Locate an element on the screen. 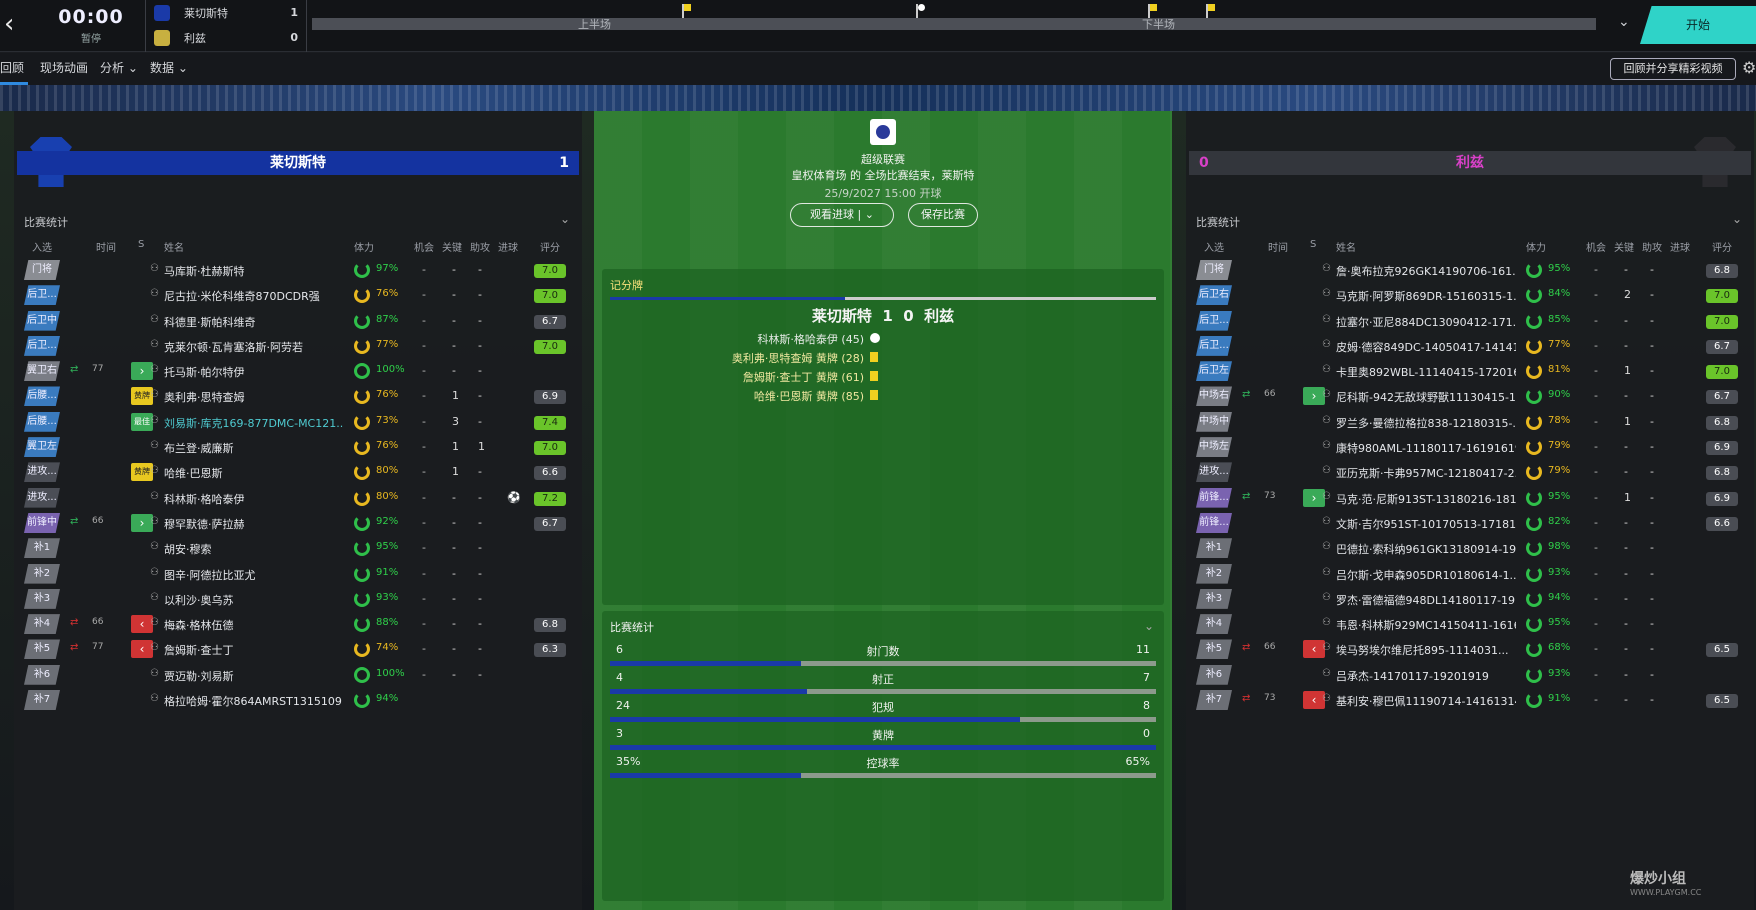 The height and width of the screenshot is (910, 1756). table-row: 门将 ⚇ 马库斯·杜赫斯特 97% - - - 7.0 is located at coordinates (298, 270).